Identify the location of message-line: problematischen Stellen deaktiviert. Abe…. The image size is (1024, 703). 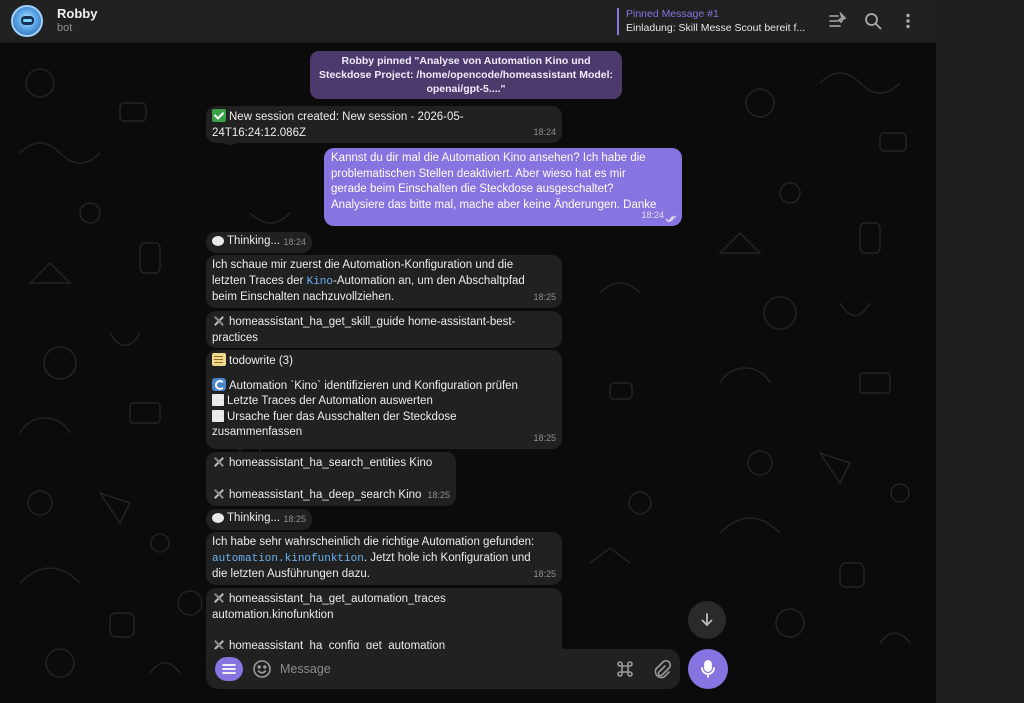
(478, 173).